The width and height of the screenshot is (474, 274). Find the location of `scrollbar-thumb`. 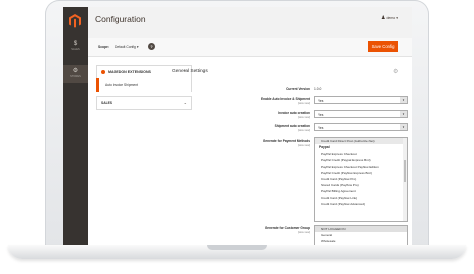

scrollbar-thumb is located at coordinates (405, 171).